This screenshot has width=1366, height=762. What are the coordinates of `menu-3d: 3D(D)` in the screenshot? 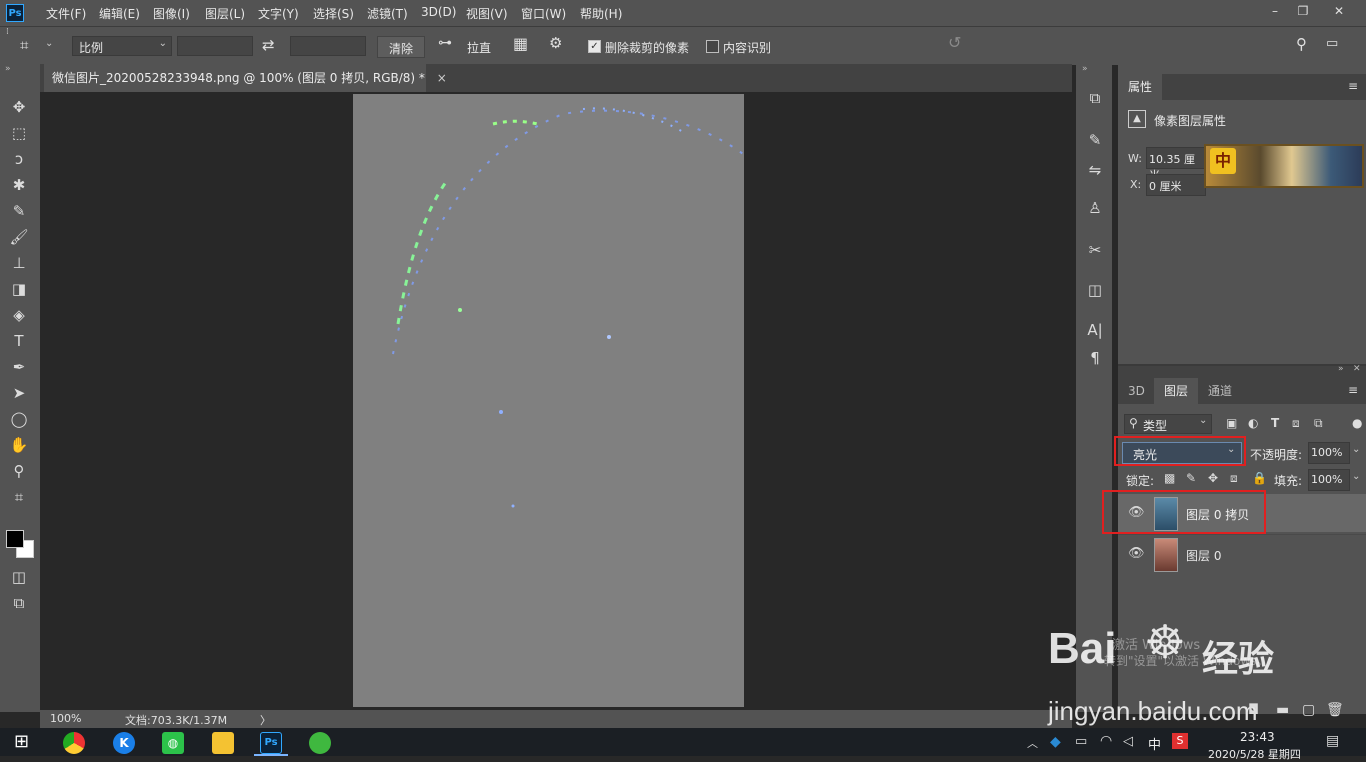 It's located at (438, 12).